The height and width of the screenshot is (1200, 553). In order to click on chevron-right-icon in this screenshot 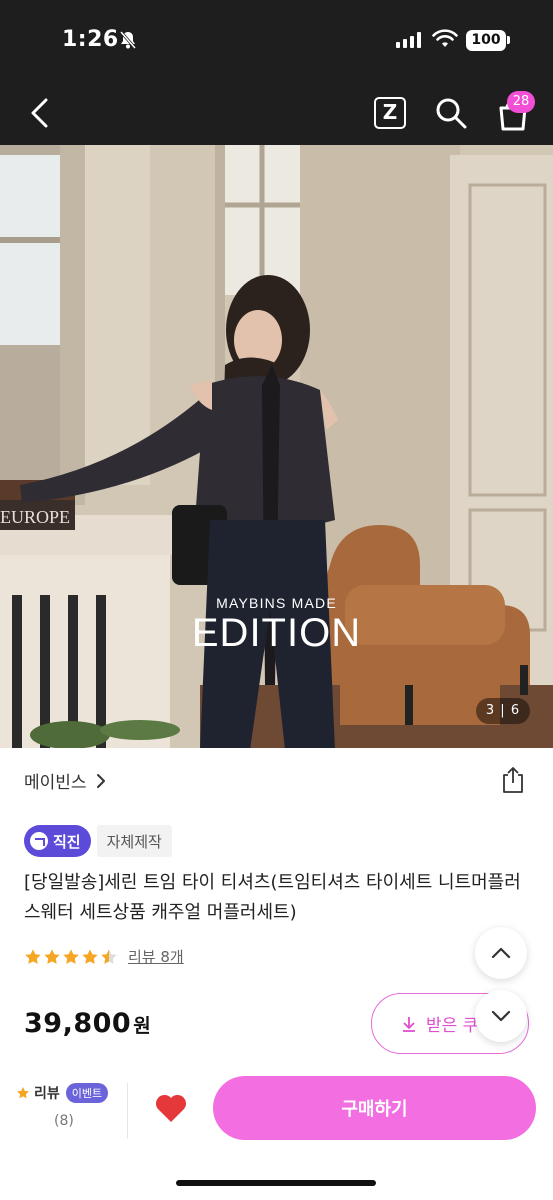, I will do `click(100, 780)`.